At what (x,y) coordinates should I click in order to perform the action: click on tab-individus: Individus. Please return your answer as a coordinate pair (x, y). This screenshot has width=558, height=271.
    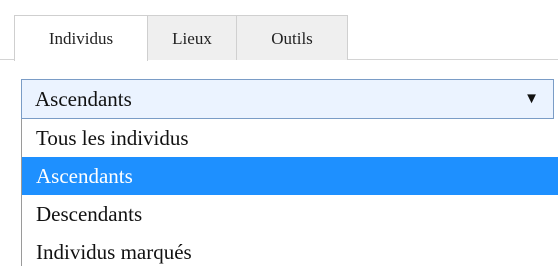
    Looking at the image, I should click on (81, 38).